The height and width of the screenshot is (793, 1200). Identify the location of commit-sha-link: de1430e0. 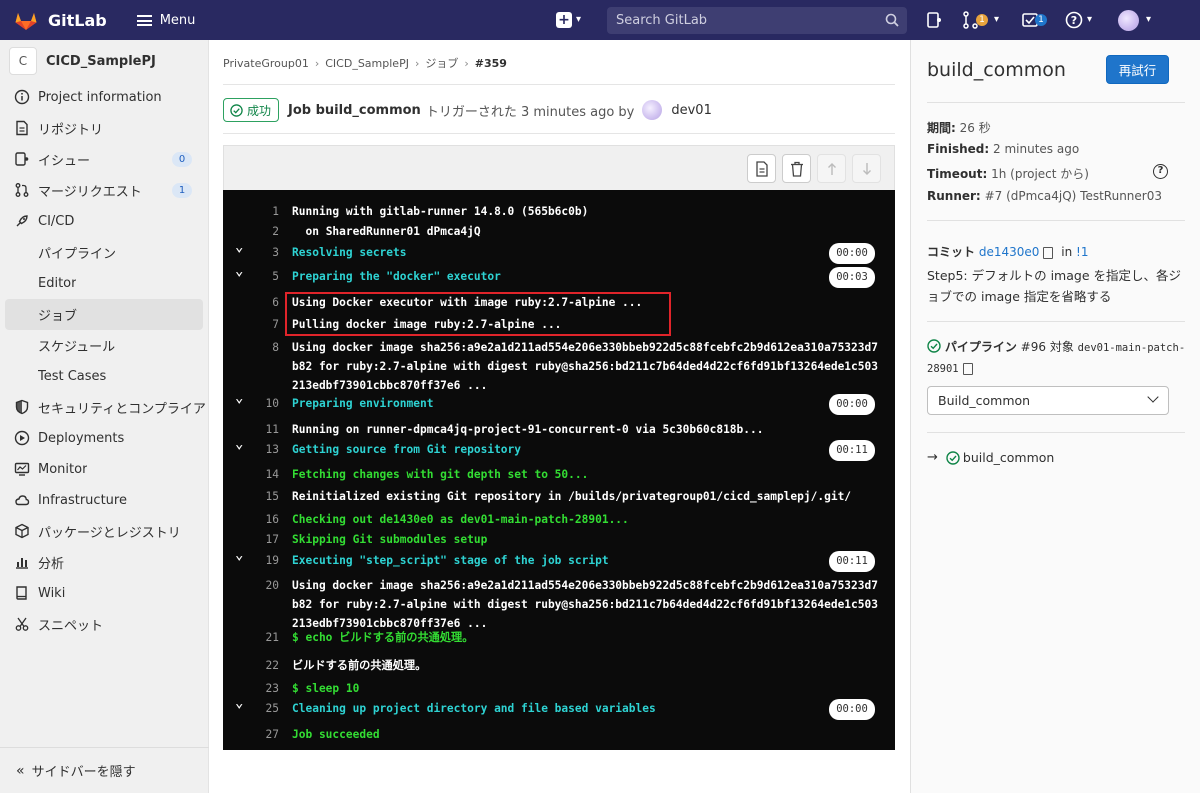
(1009, 252).